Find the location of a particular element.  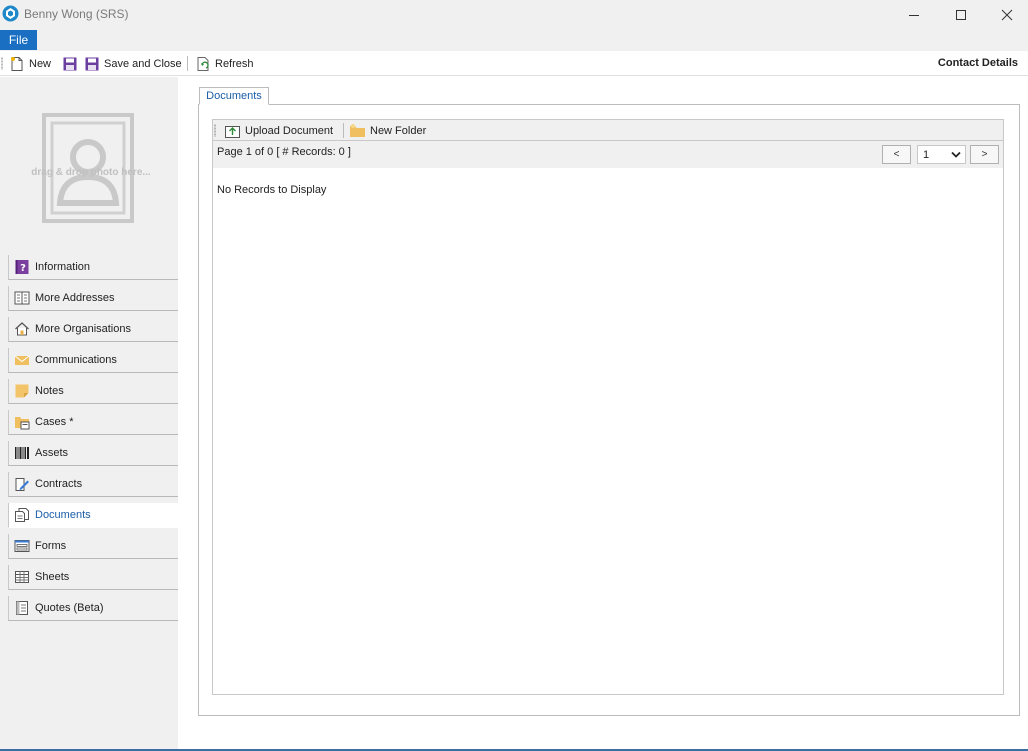

previous-page-button: < is located at coordinates (896, 154).